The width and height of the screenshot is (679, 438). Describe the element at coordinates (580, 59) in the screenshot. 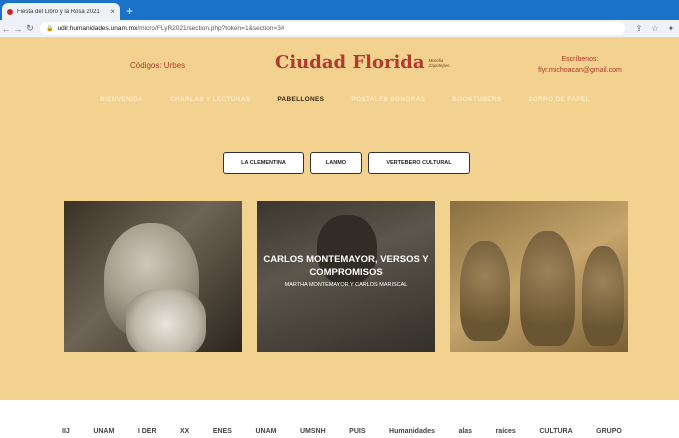

I see `contact-label: Escríbenos:` at that location.